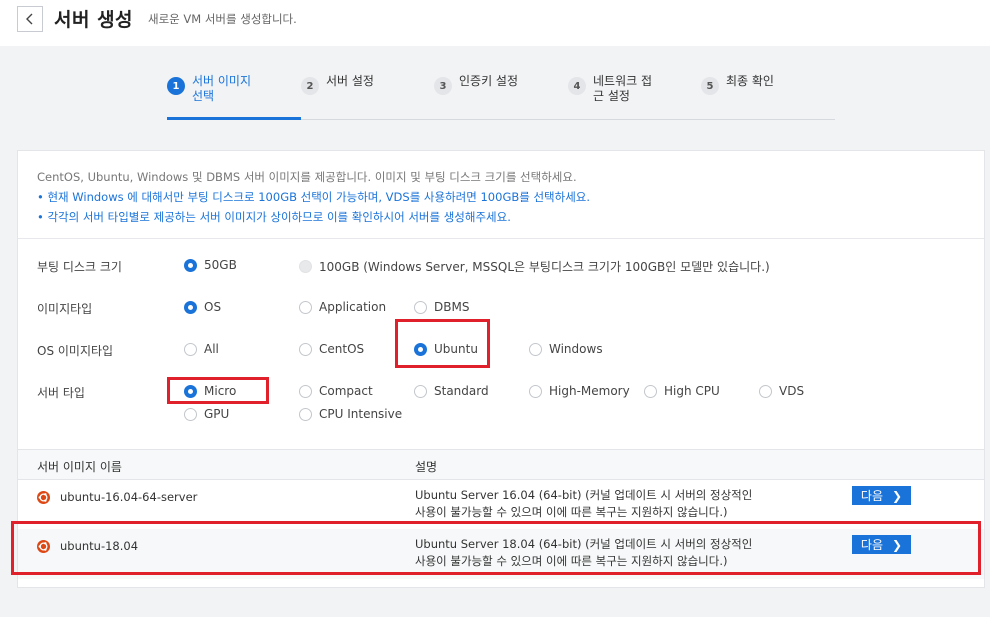 The image size is (990, 617). Describe the element at coordinates (577, 86) in the screenshot. I see `step-number: 4` at that location.